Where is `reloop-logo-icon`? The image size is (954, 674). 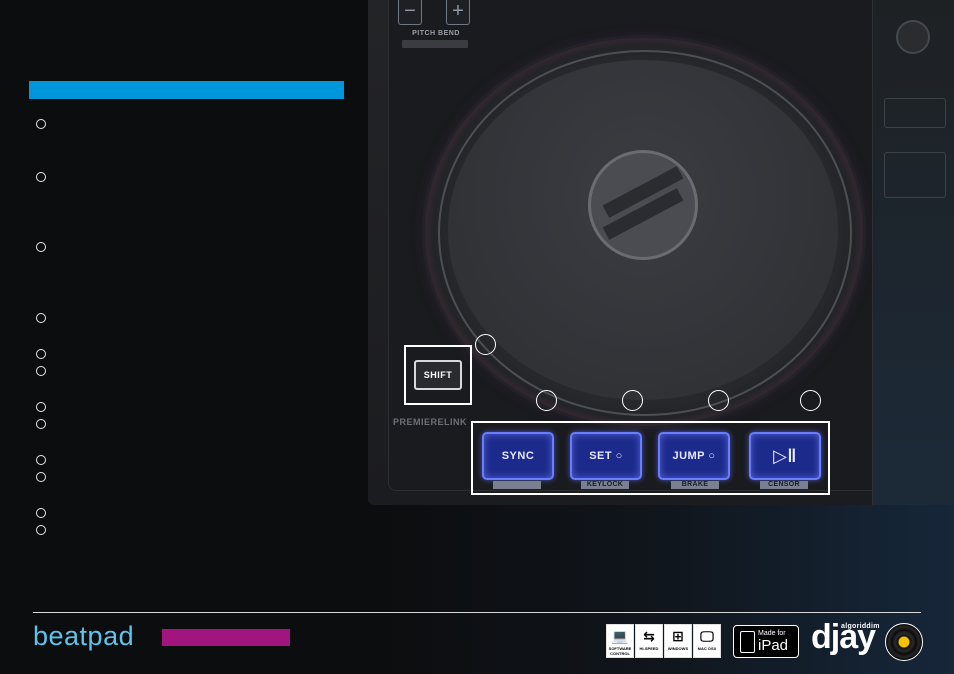
reloop-logo-icon is located at coordinates (643, 205).